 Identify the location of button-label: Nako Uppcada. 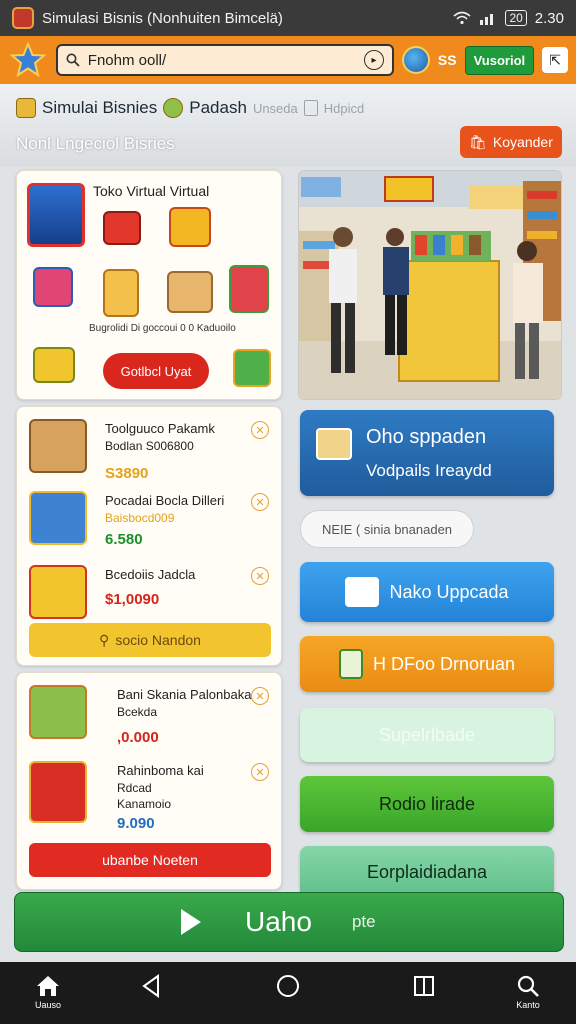
(449, 591).